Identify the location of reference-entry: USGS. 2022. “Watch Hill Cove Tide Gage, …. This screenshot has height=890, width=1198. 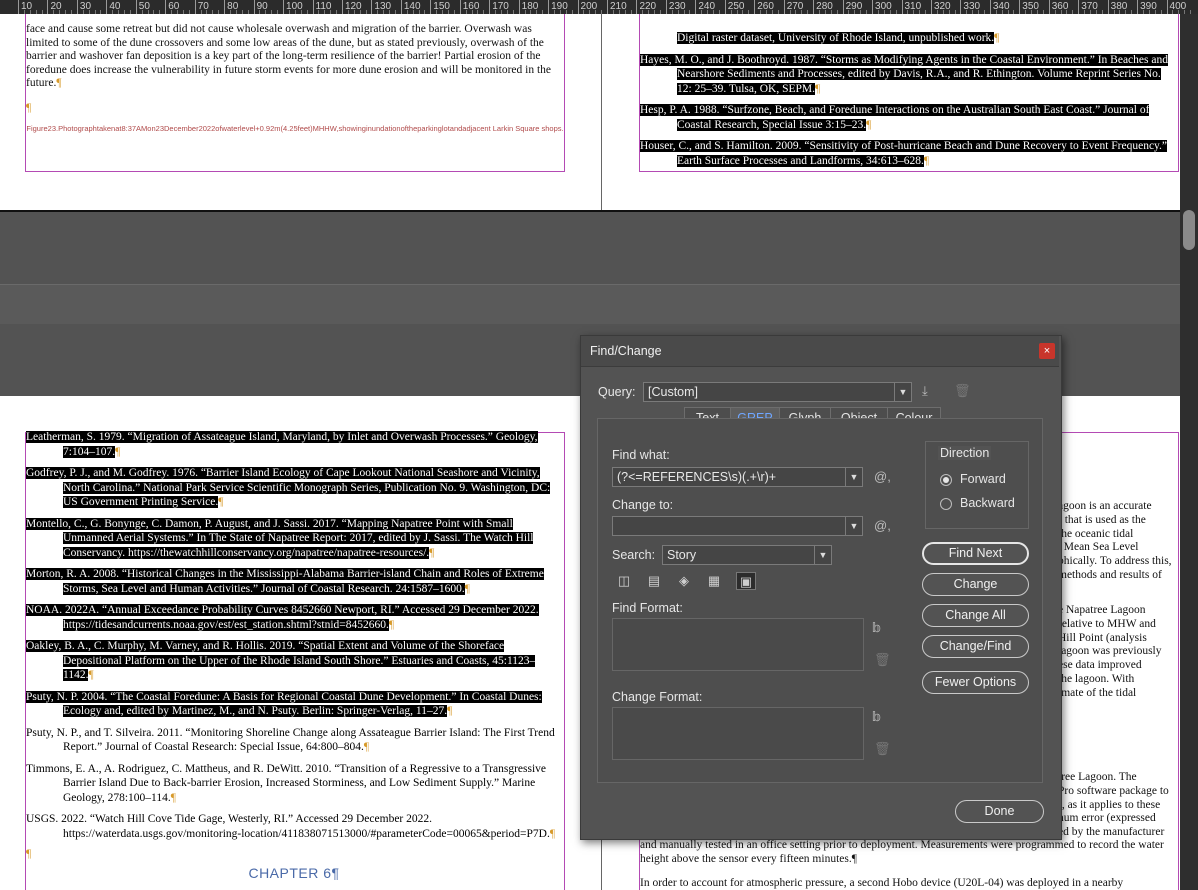
(294, 826).